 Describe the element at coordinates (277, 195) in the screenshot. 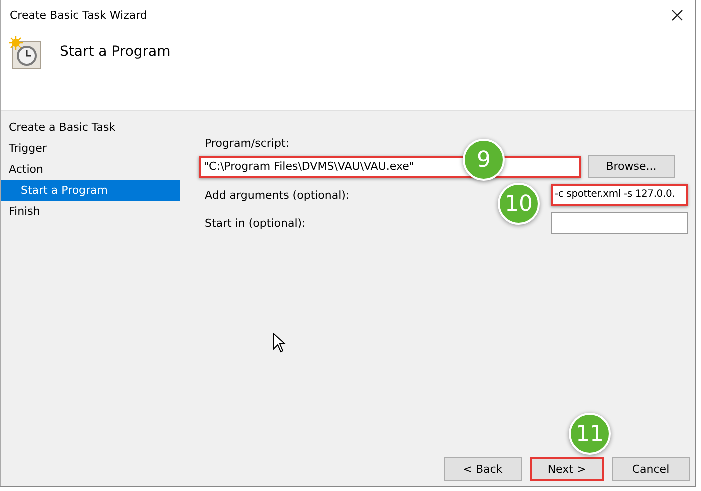

I see `field-label: Add arguments (optional):` at that location.